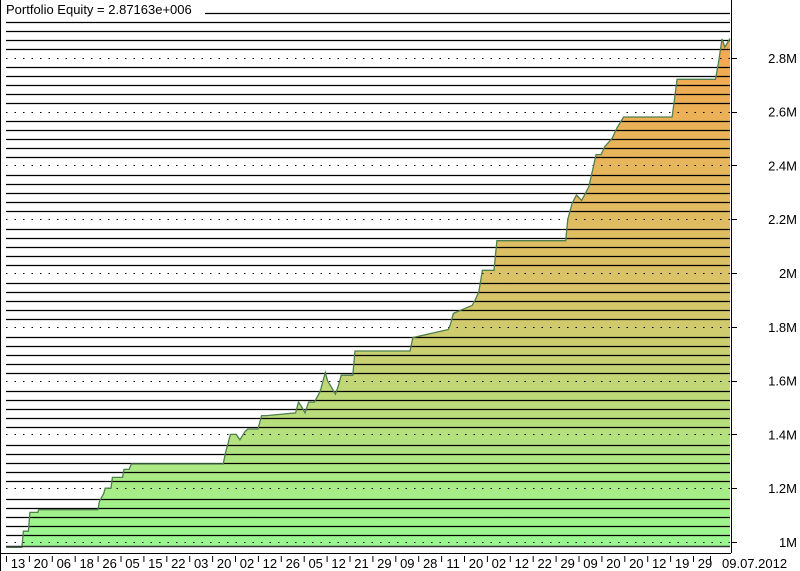 The height and width of the screenshot is (571, 800). I want to click on x-tick-label: 21, so click(361, 563).